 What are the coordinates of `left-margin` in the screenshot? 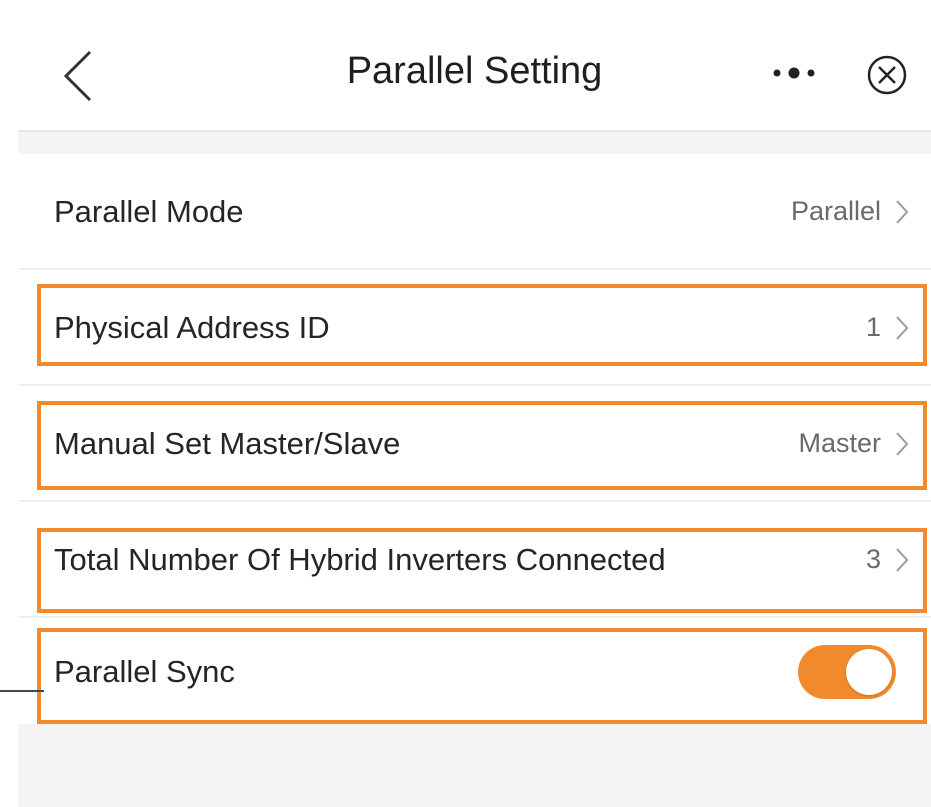 It's located at (9, 403).